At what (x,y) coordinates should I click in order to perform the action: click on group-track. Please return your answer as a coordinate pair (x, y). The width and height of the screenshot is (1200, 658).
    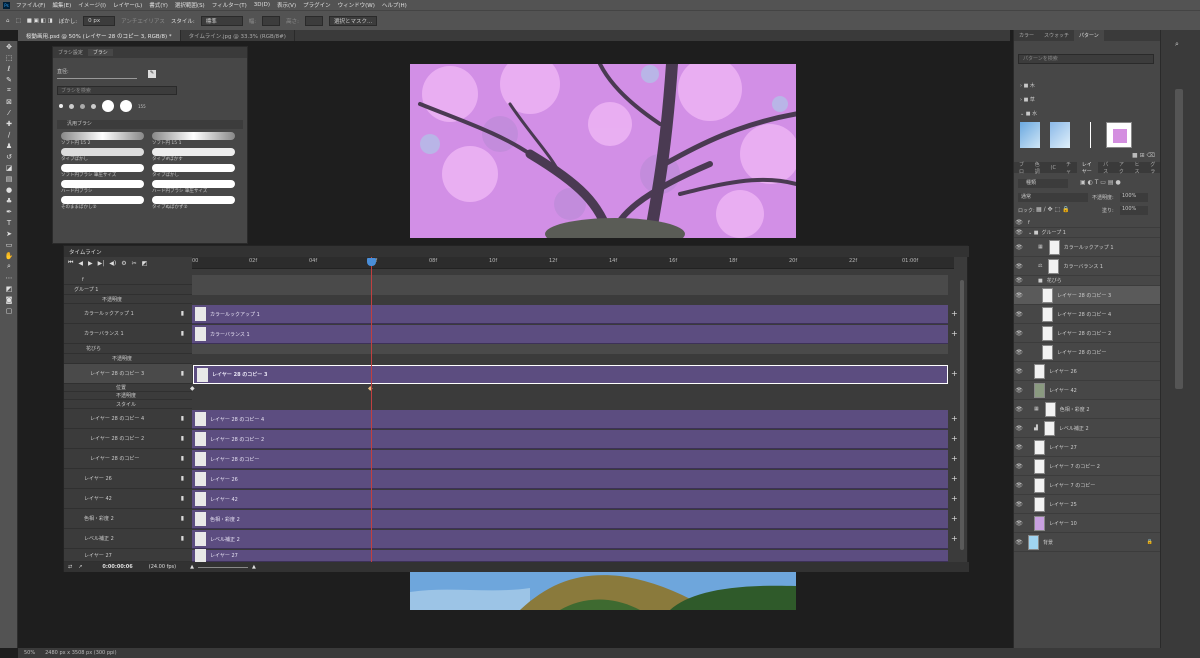
    Looking at the image, I should click on (570, 285).